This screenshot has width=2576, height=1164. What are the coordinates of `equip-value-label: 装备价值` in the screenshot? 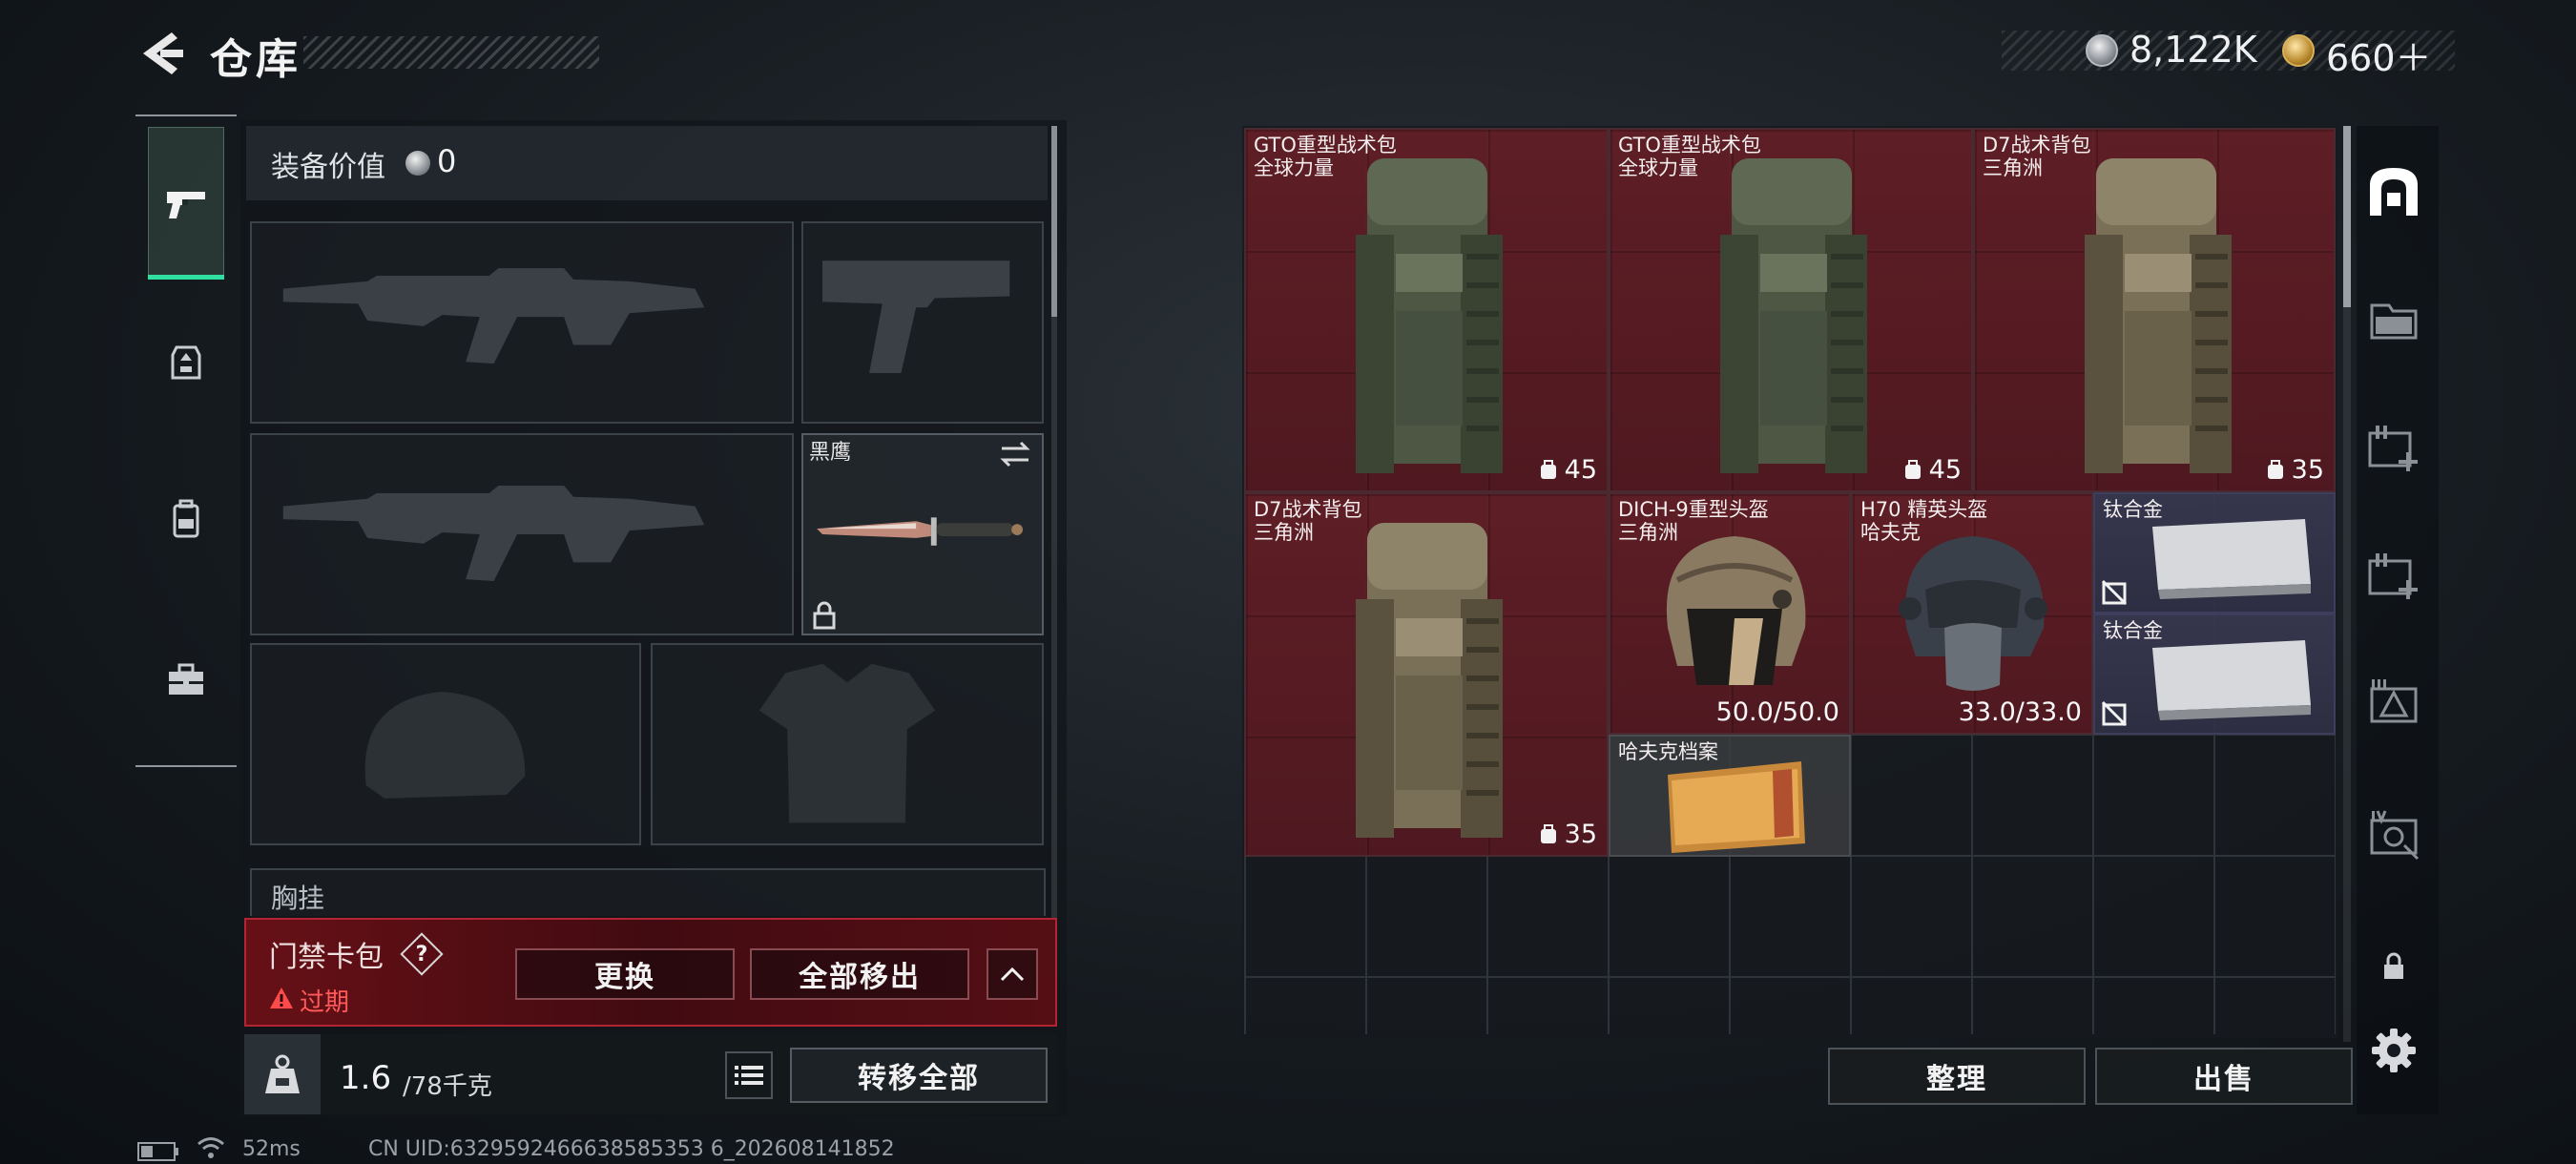 It's located at (328, 167).